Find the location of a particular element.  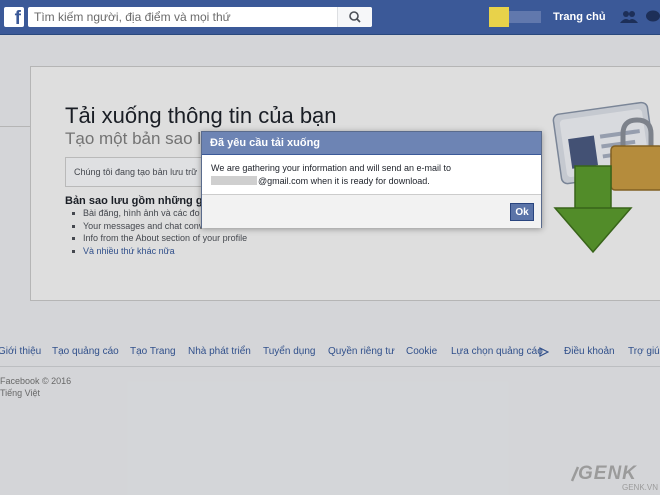

dialog-footer: Ok is located at coordinates (371, 211).